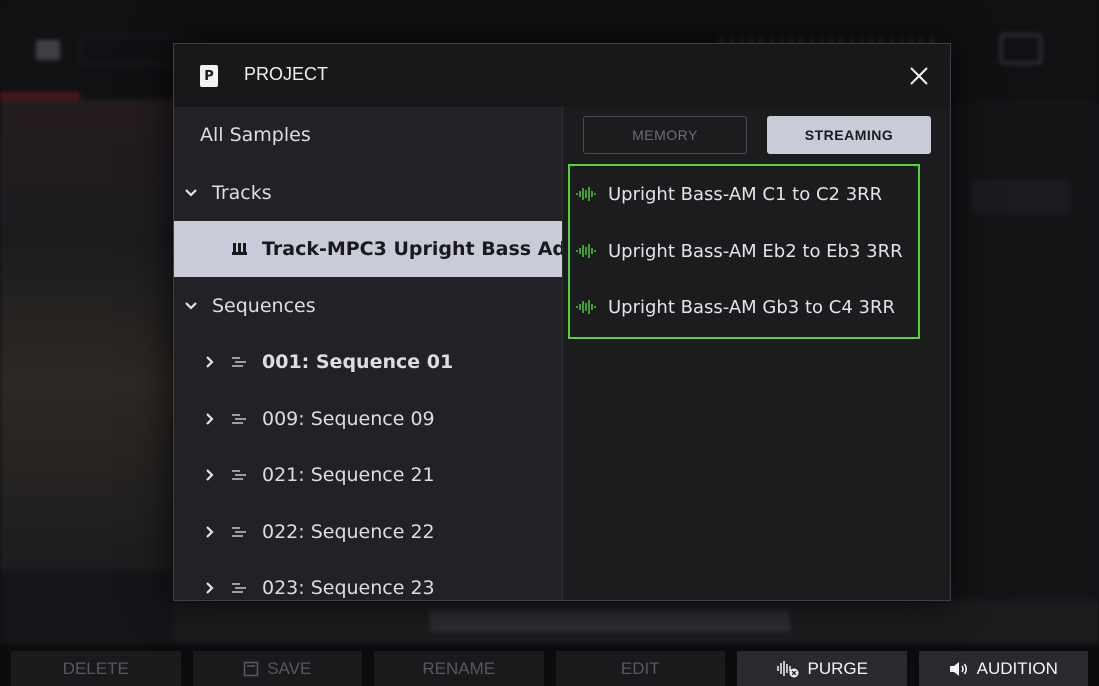 This screenshot has height=686, width=1099. Describe the element at coordinates (755, 251) in the screenshot. I see `sample-name: Upright Bass-AM Eb2 to Eb3 3RR` at that location.